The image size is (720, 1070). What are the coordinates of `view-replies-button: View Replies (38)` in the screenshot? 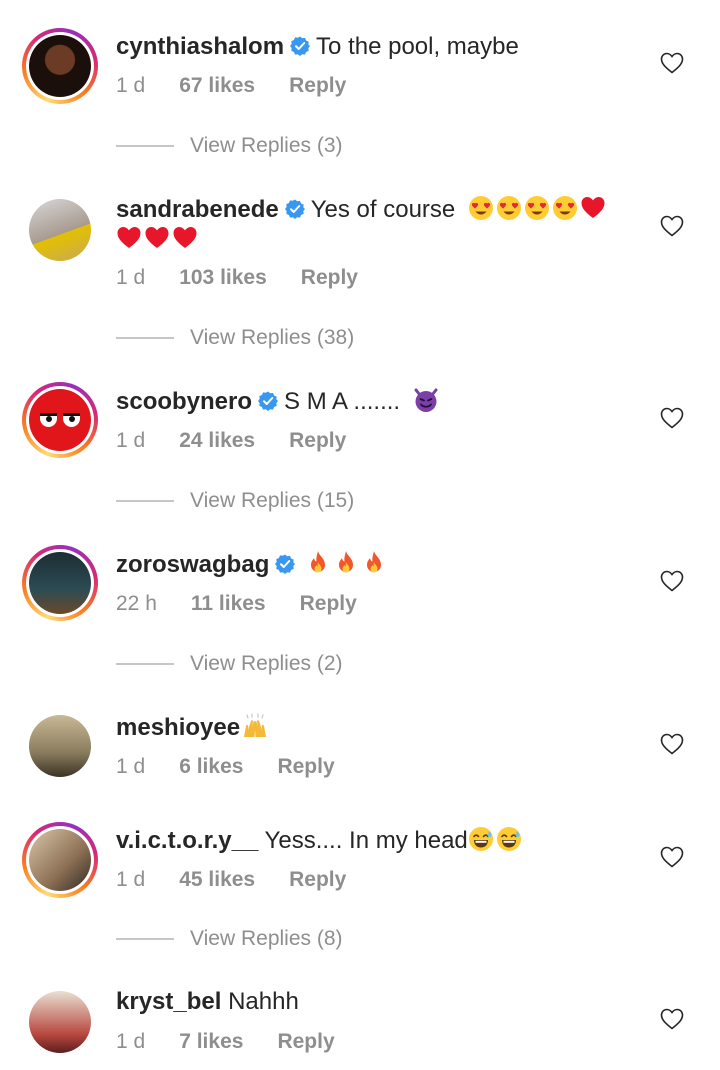 It's located at (235, 338).